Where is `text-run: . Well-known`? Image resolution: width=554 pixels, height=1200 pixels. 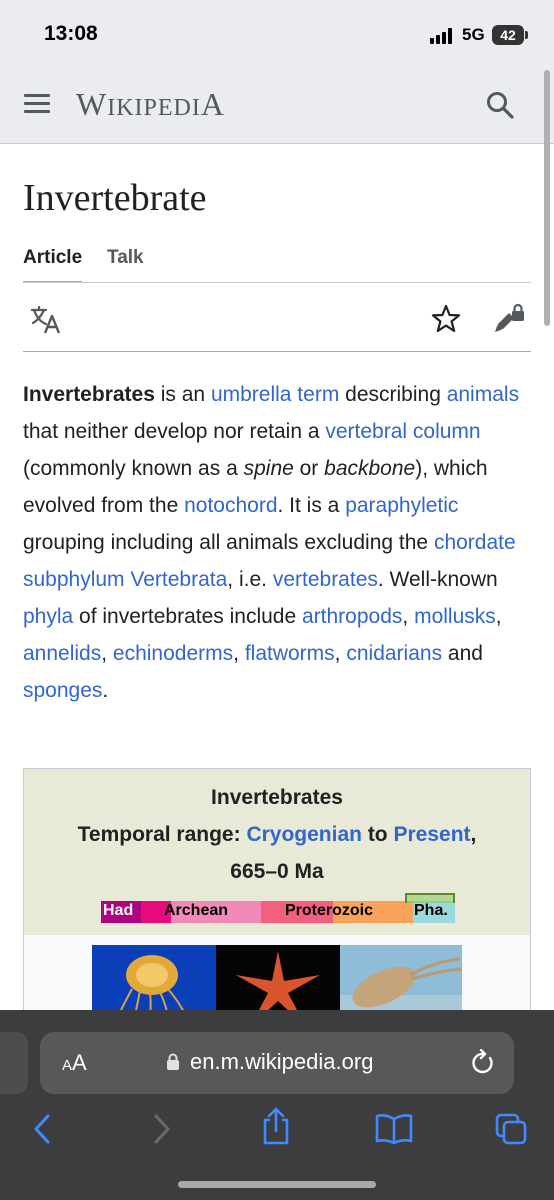
text-run: . Well-known is located at coordinates (437, 579).